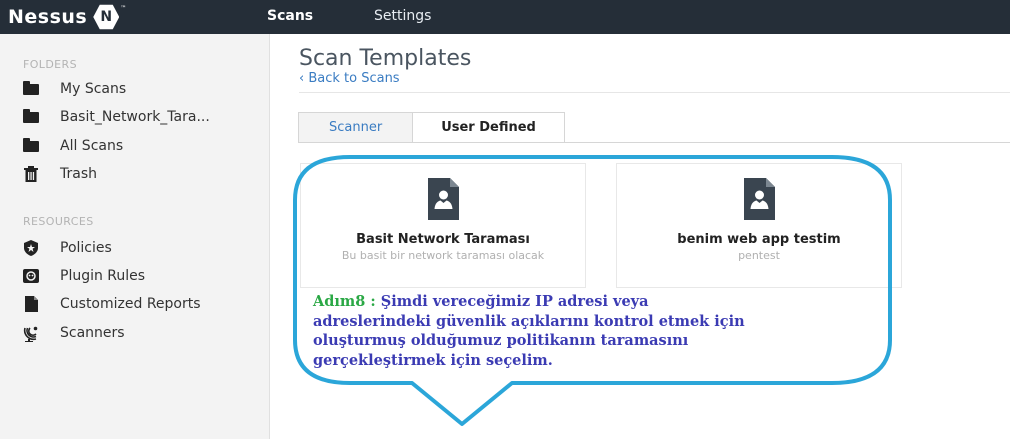  I want to click on sidebar-item-label: My Scans, so click(93, 89).